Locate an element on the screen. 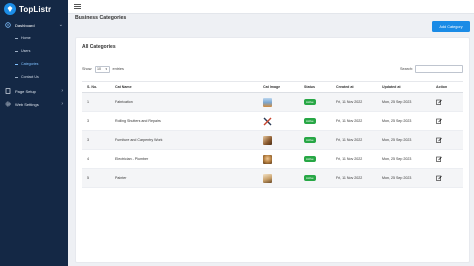 The height and width of the screenshot is (266, 474). dashboard-icon is located at coordinates (8, 25).